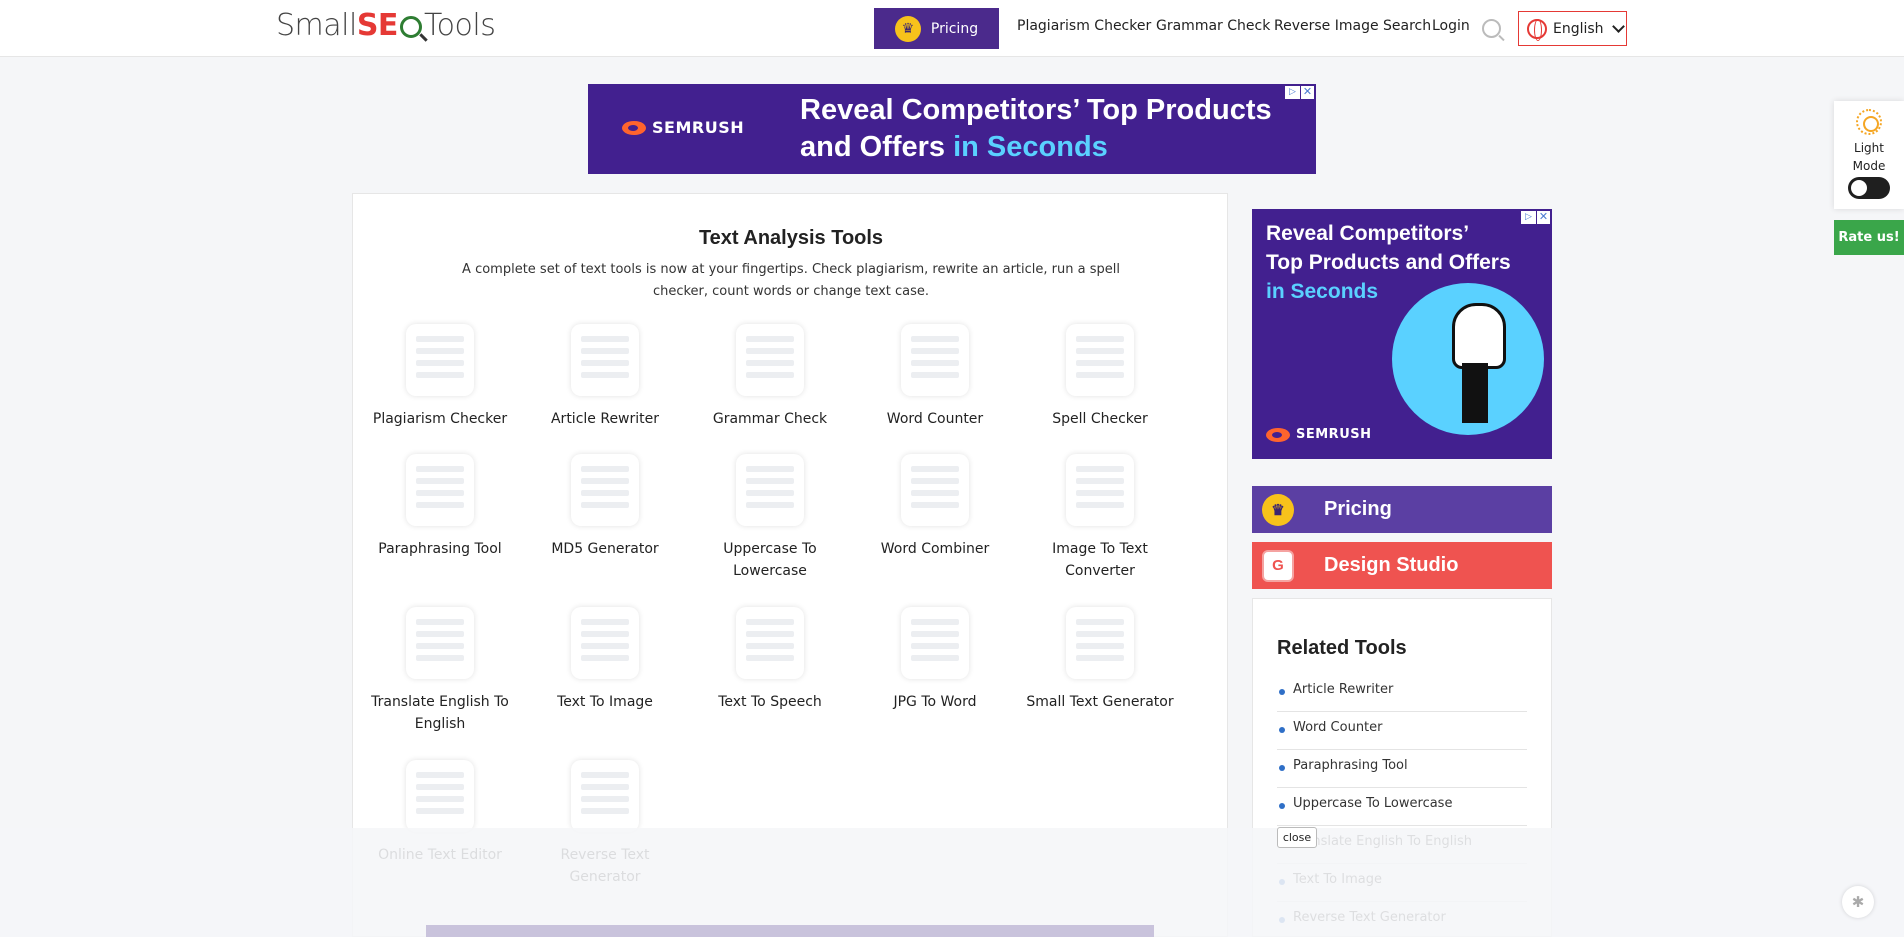  I want to click on tool-label: Word Counter, so click(935, 419).